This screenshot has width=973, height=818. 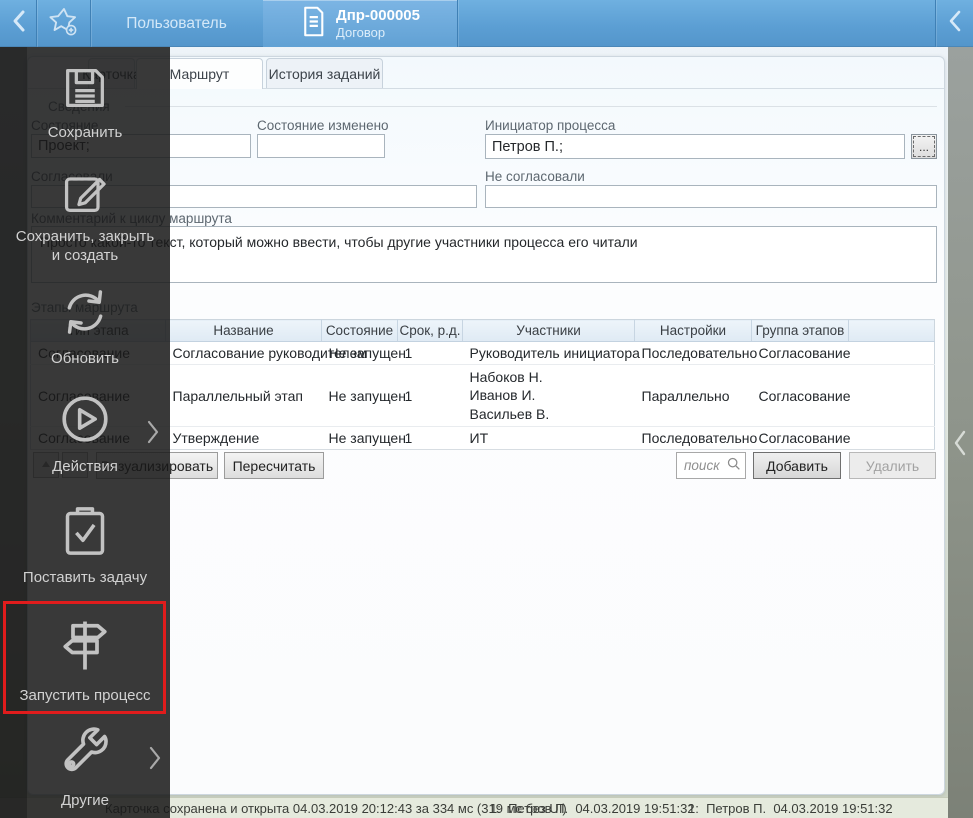 I want to click on collapse-chevron-icon, so click(x=955, y=23).